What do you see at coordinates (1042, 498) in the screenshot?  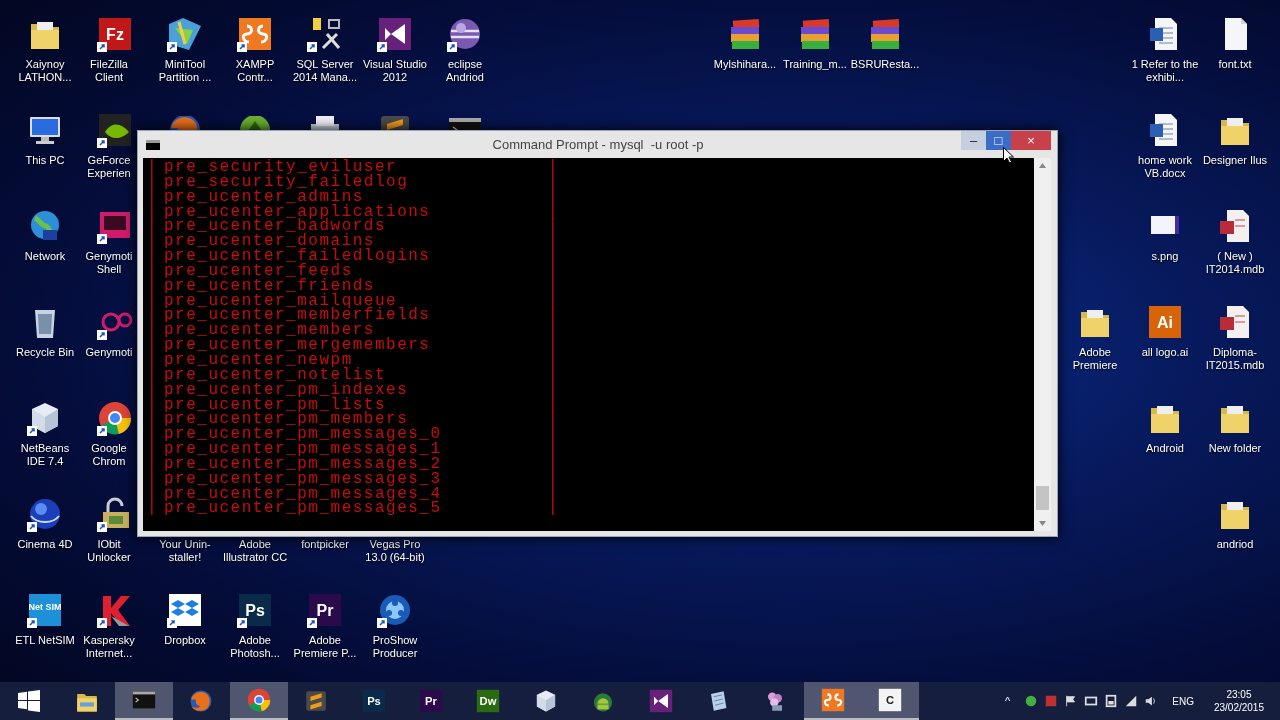 I see `scroll-thumb` at bounding box center [1042, 498].